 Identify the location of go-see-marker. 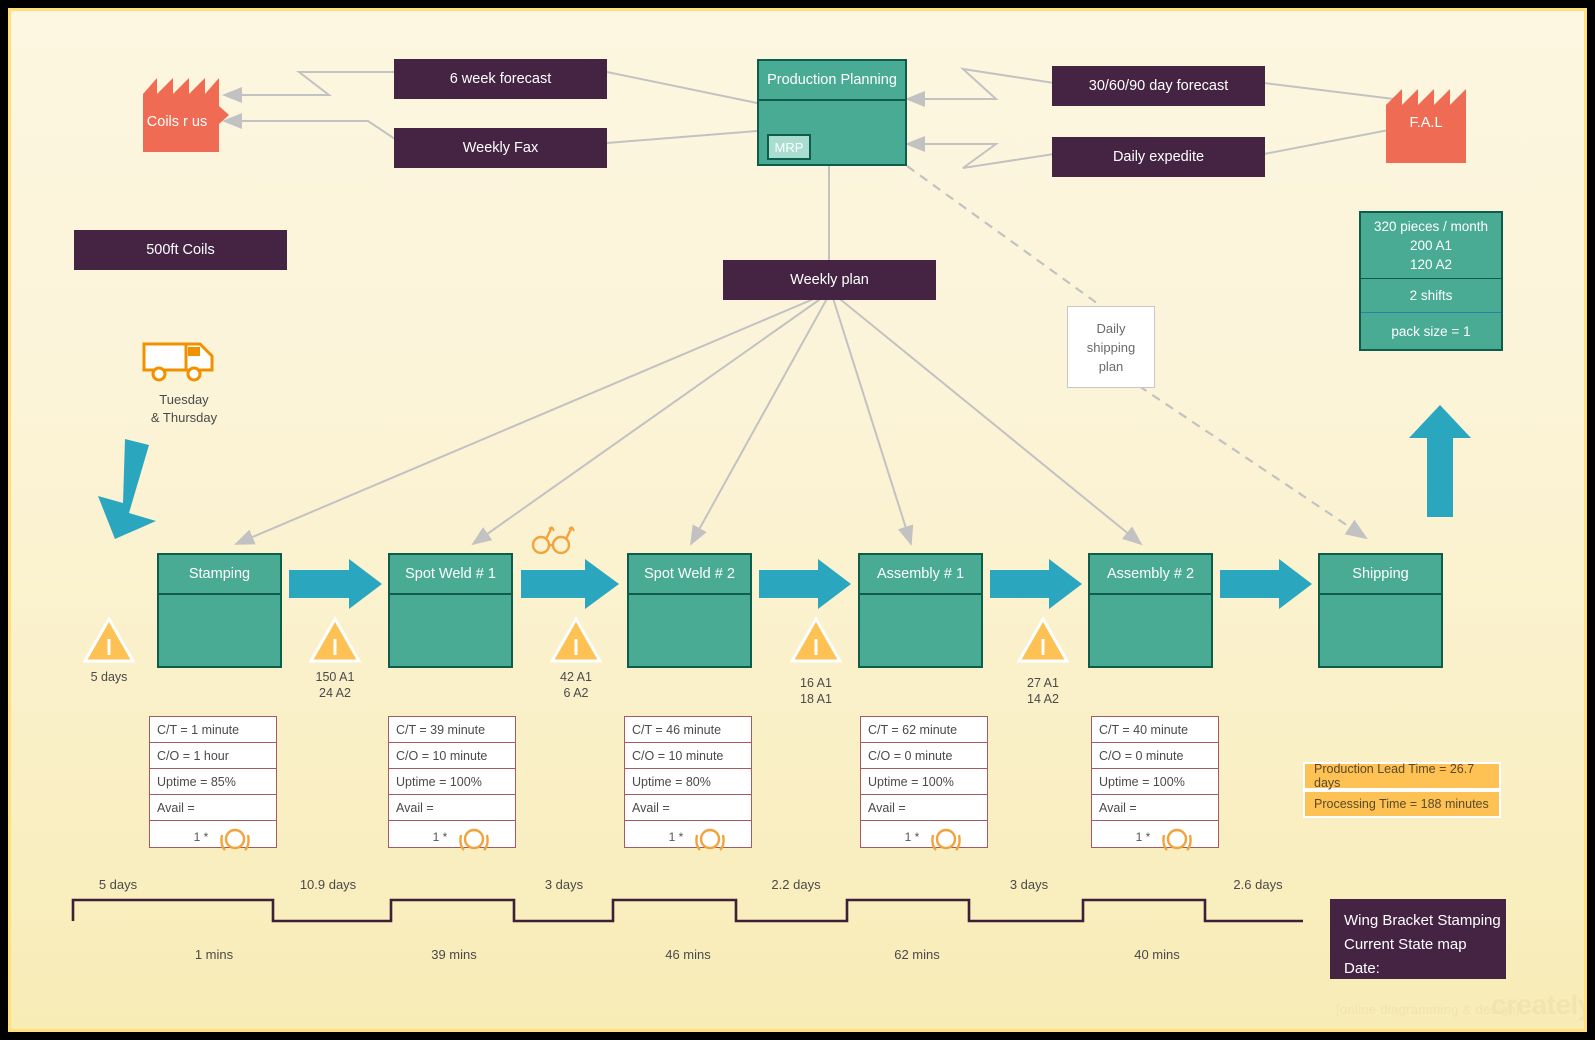
(554, 541).